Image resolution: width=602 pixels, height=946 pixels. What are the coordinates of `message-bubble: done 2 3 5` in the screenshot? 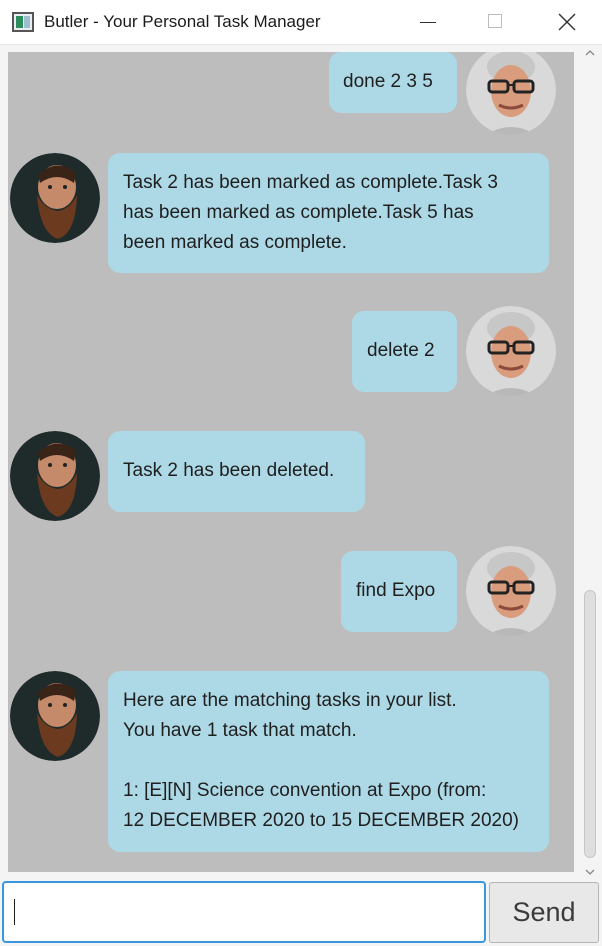 It's located at (393, 82).